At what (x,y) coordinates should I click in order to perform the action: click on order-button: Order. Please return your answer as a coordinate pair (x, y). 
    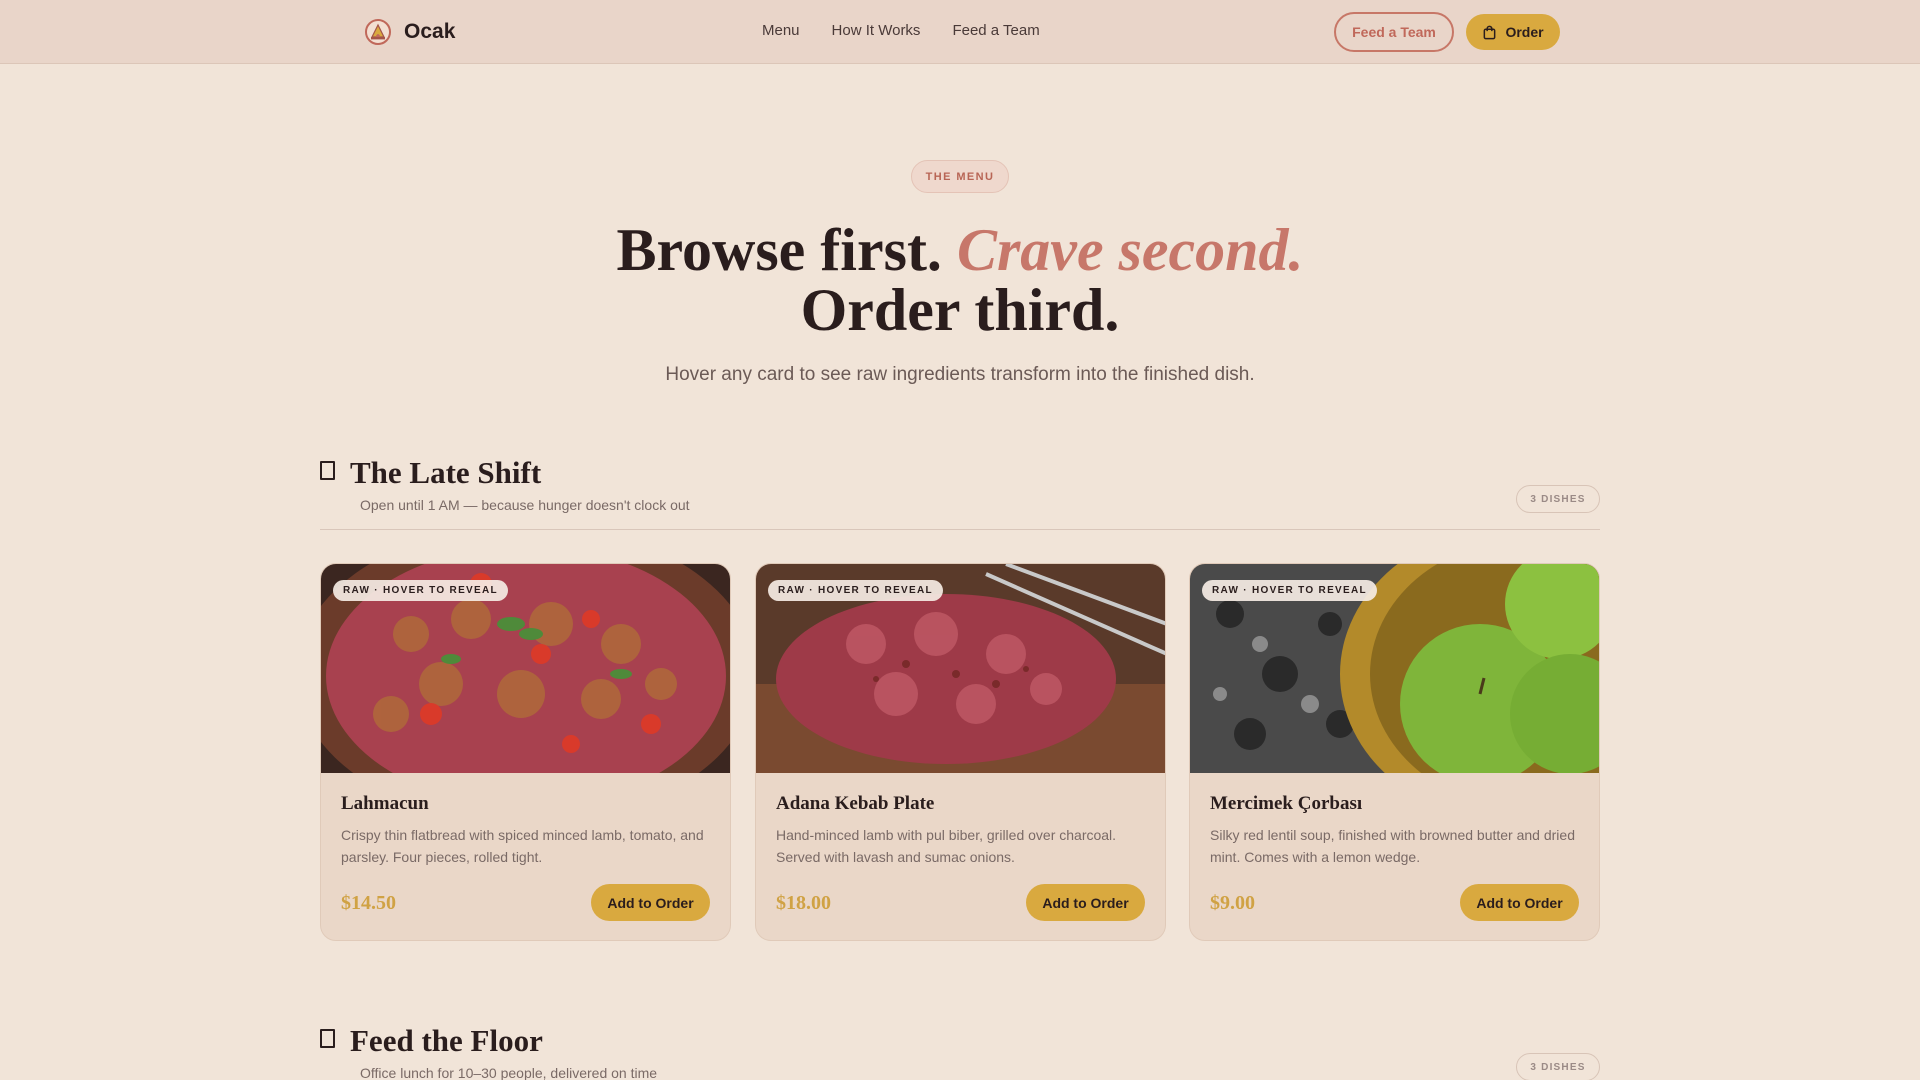
    Looking at the image, I should click on (1513, 32).